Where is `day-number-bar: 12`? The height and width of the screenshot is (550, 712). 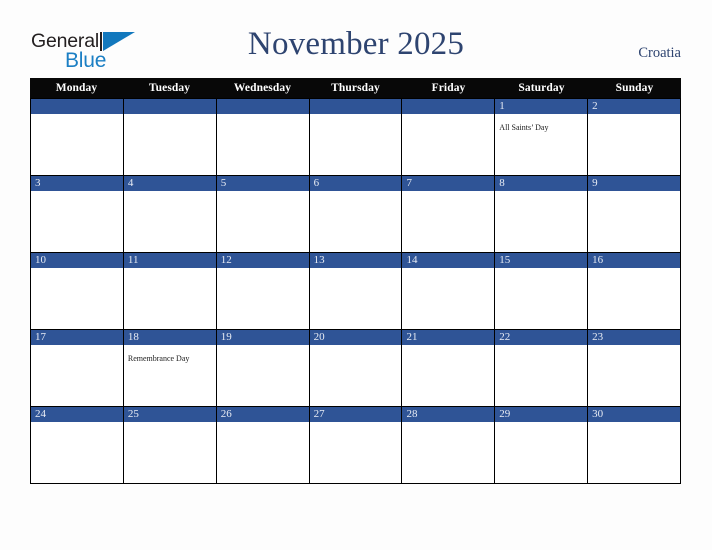
day-number-bar: 12 is located at coordinates (262, 260).